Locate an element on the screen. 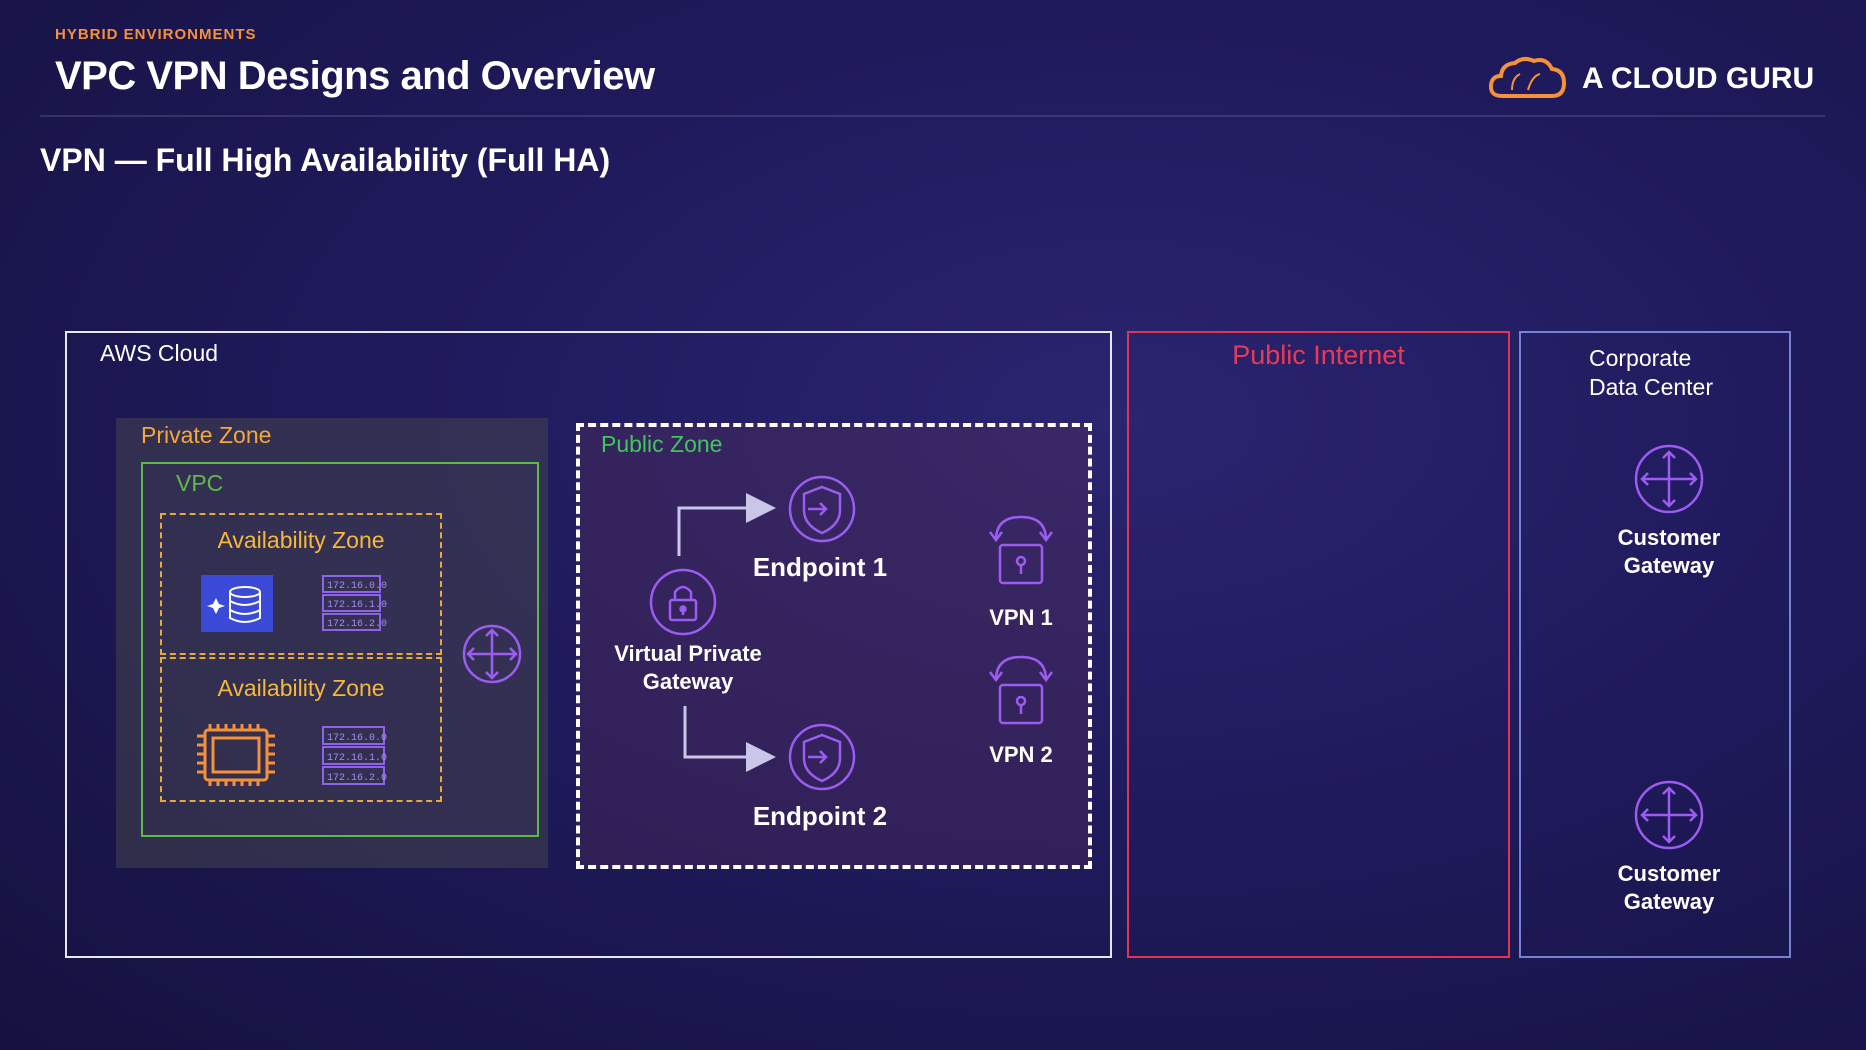 Image resolution: width=1866 pixels, height=1050 pixels. cgw2-label-line2: Gateway is located at coordinates (1669, 901).